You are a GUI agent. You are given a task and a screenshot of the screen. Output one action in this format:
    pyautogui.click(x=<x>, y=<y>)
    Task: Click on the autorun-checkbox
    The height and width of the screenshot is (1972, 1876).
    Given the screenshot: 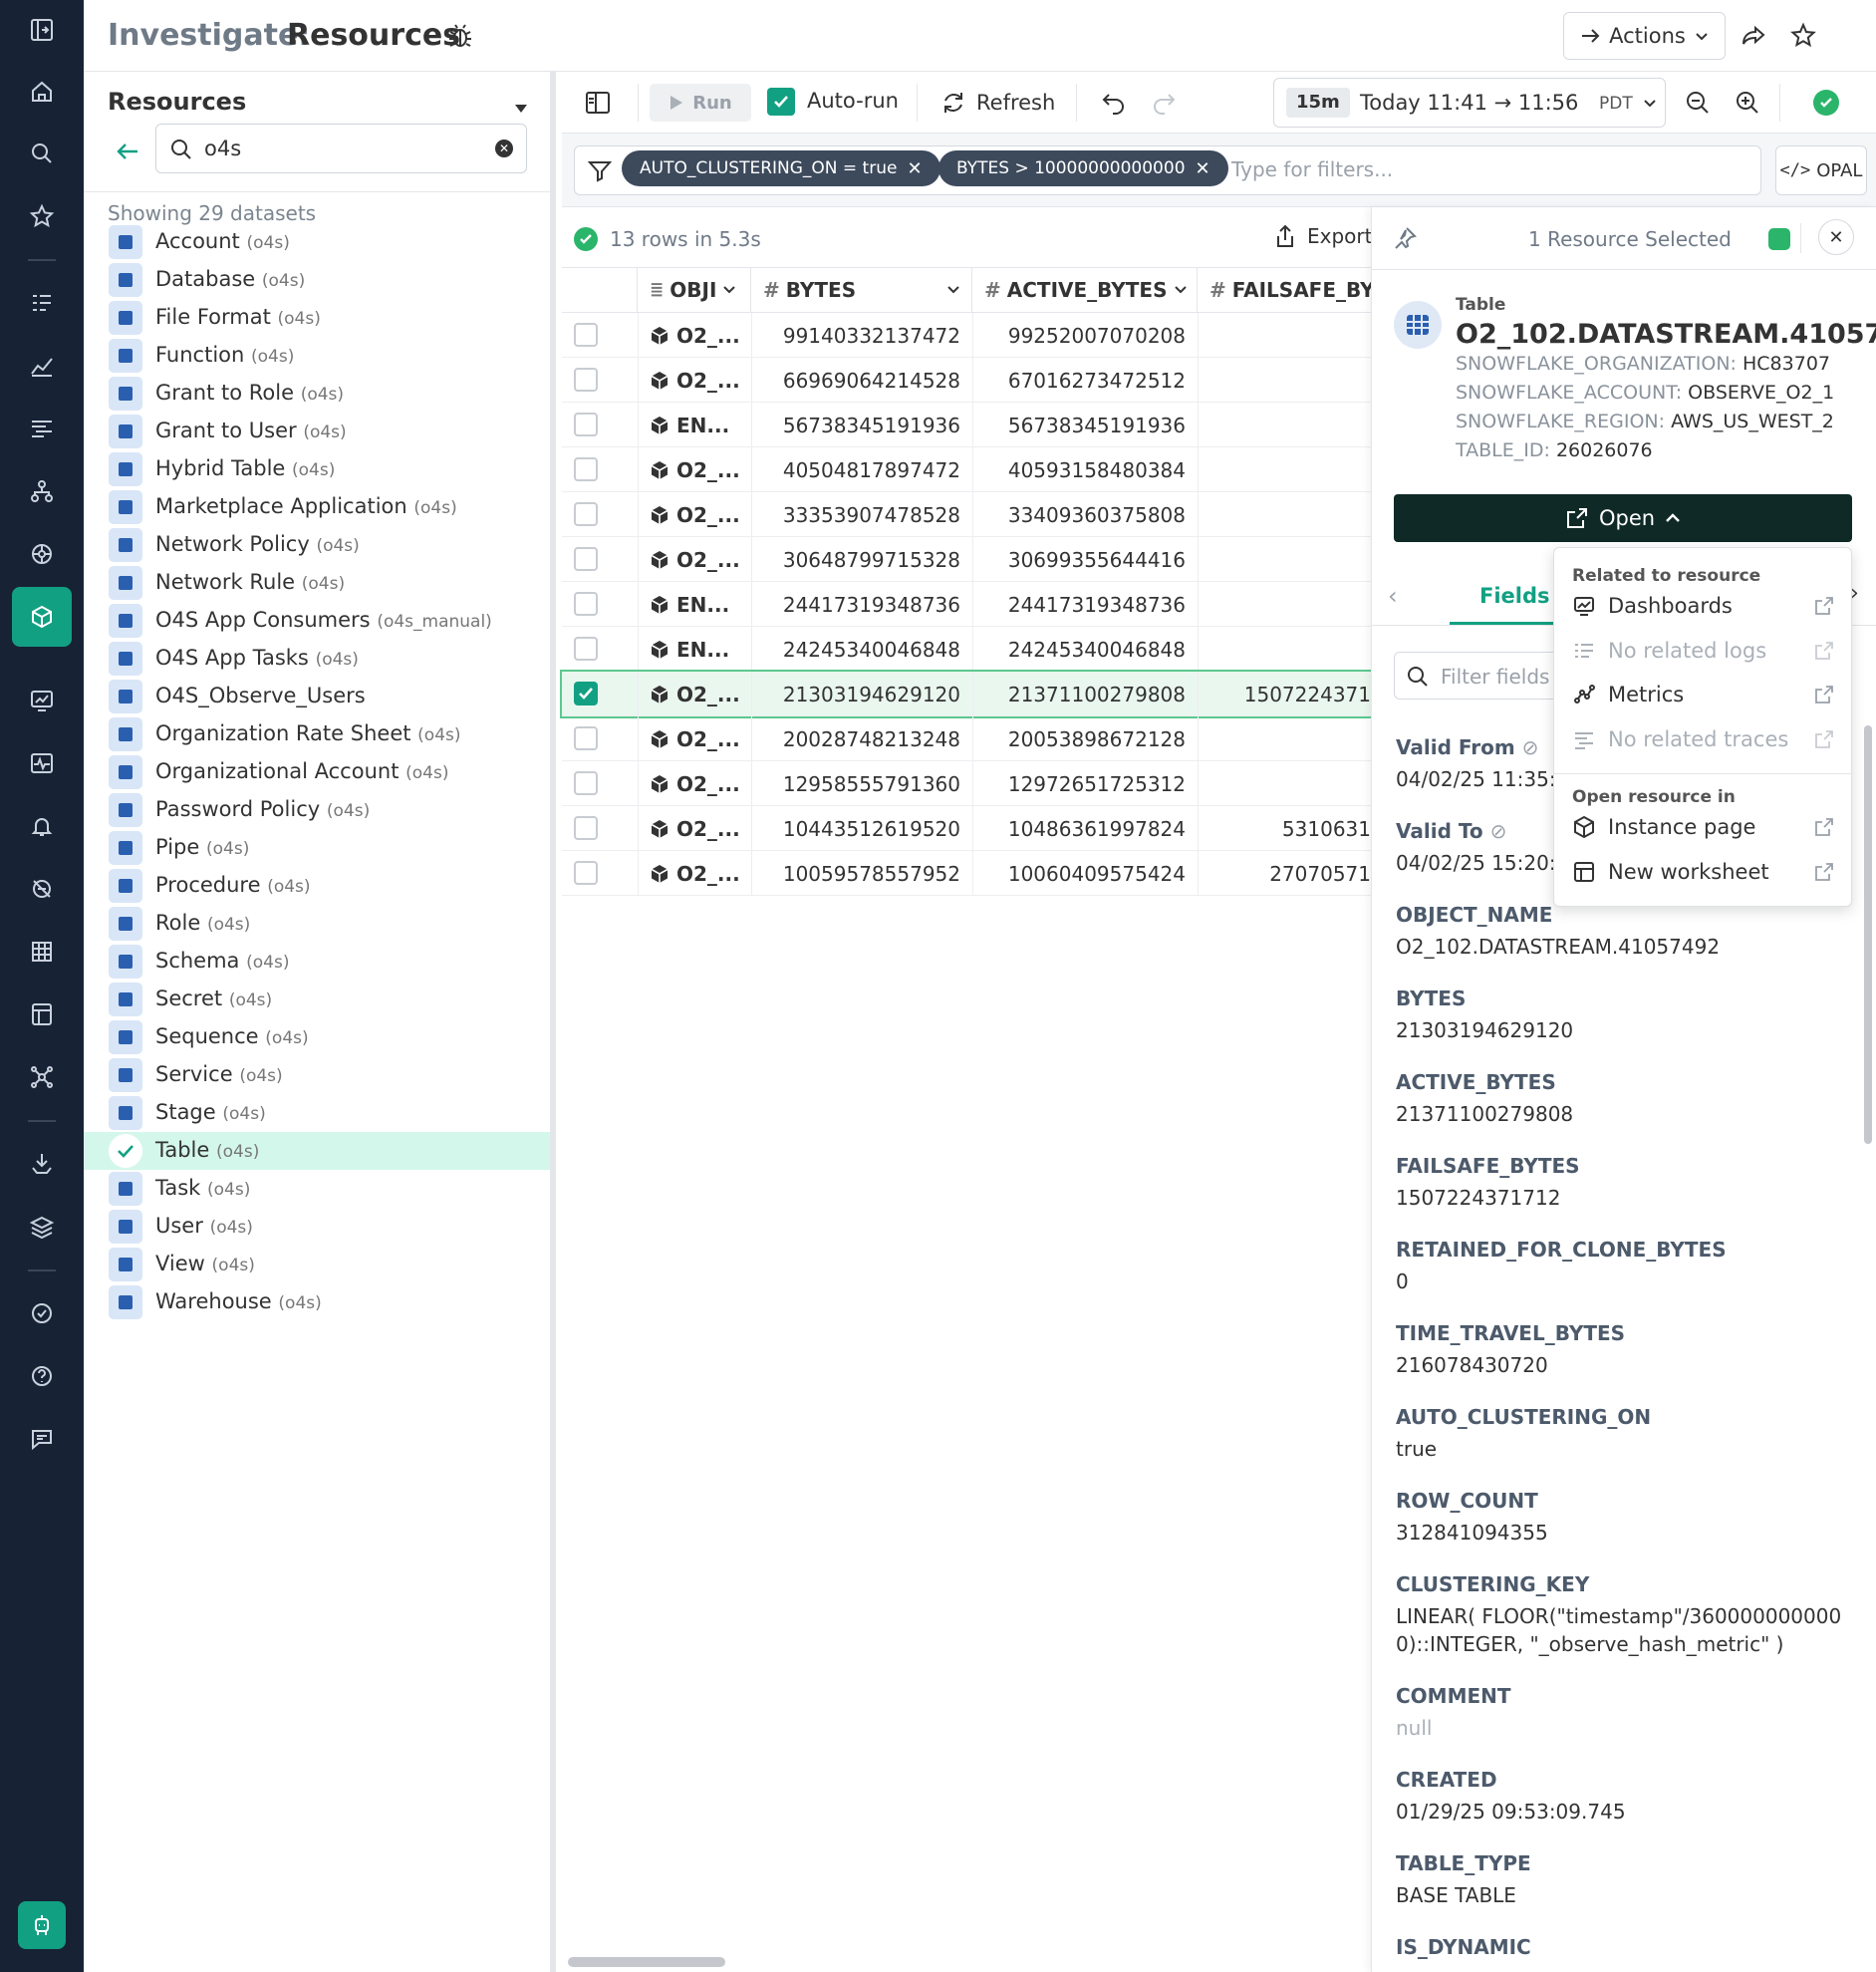 What is the action you would take?
    pyautogui.click(x=781, y=102)
    